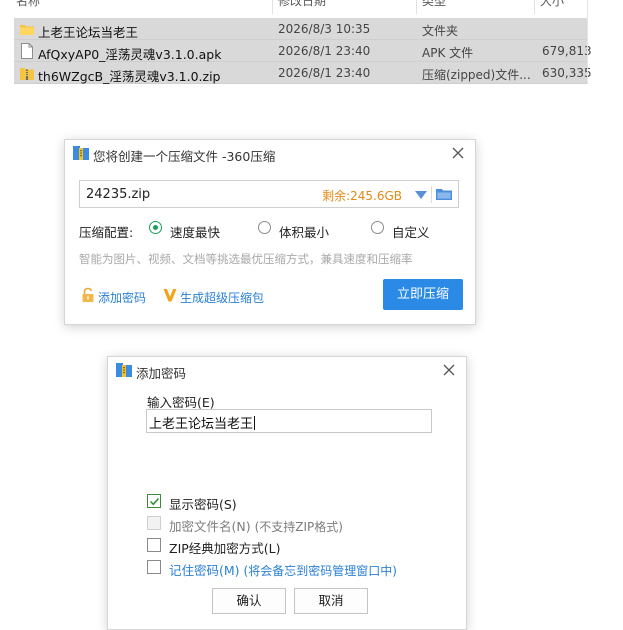  Describe the element at coordinates (202, 424) in the screenshot. I see `password-value: 上老王论坛当老王` at that location.